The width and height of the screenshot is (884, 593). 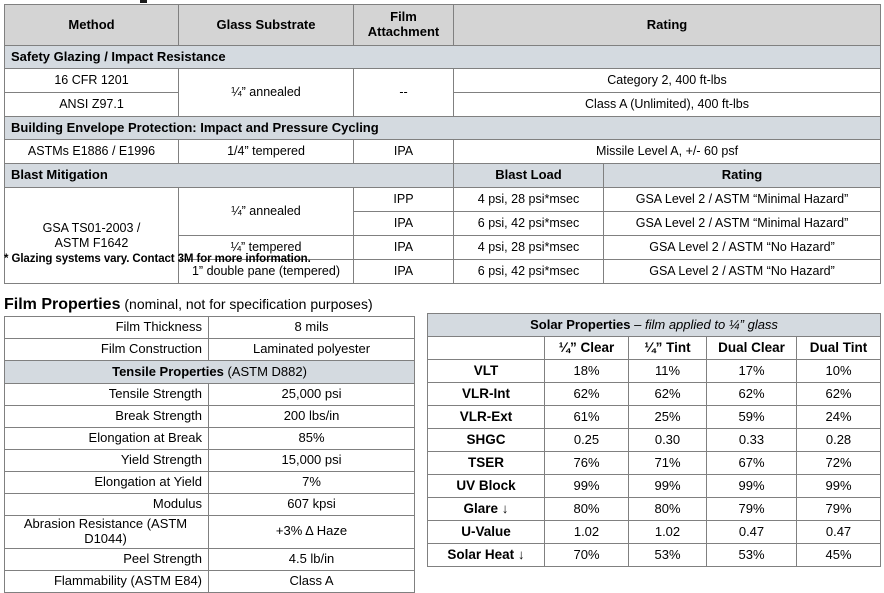 What do you see at coordinates (838, 348) in the screenshot?
I see `solar-col-header-dual-tint: Dual Tint` at bounding box center [838, 348].